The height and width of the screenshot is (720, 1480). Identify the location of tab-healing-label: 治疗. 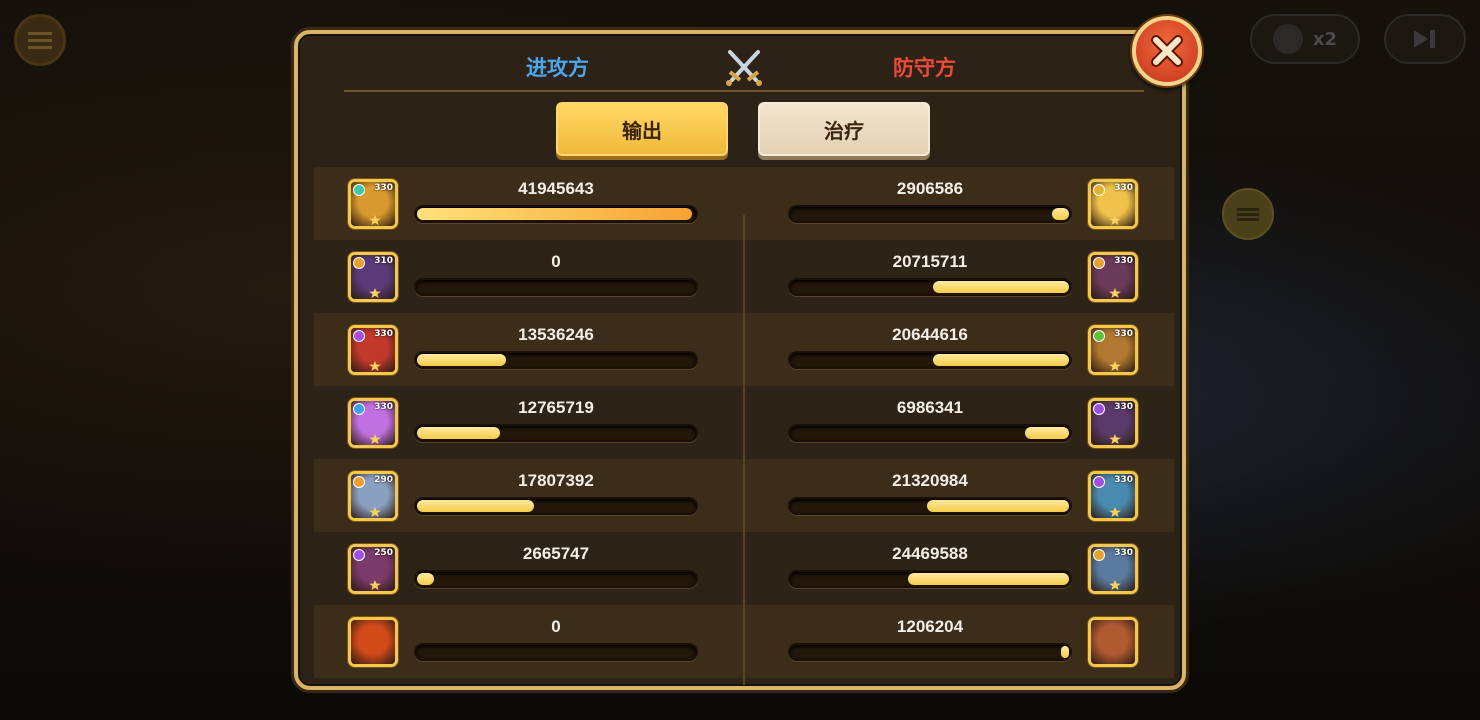
(844, 131).